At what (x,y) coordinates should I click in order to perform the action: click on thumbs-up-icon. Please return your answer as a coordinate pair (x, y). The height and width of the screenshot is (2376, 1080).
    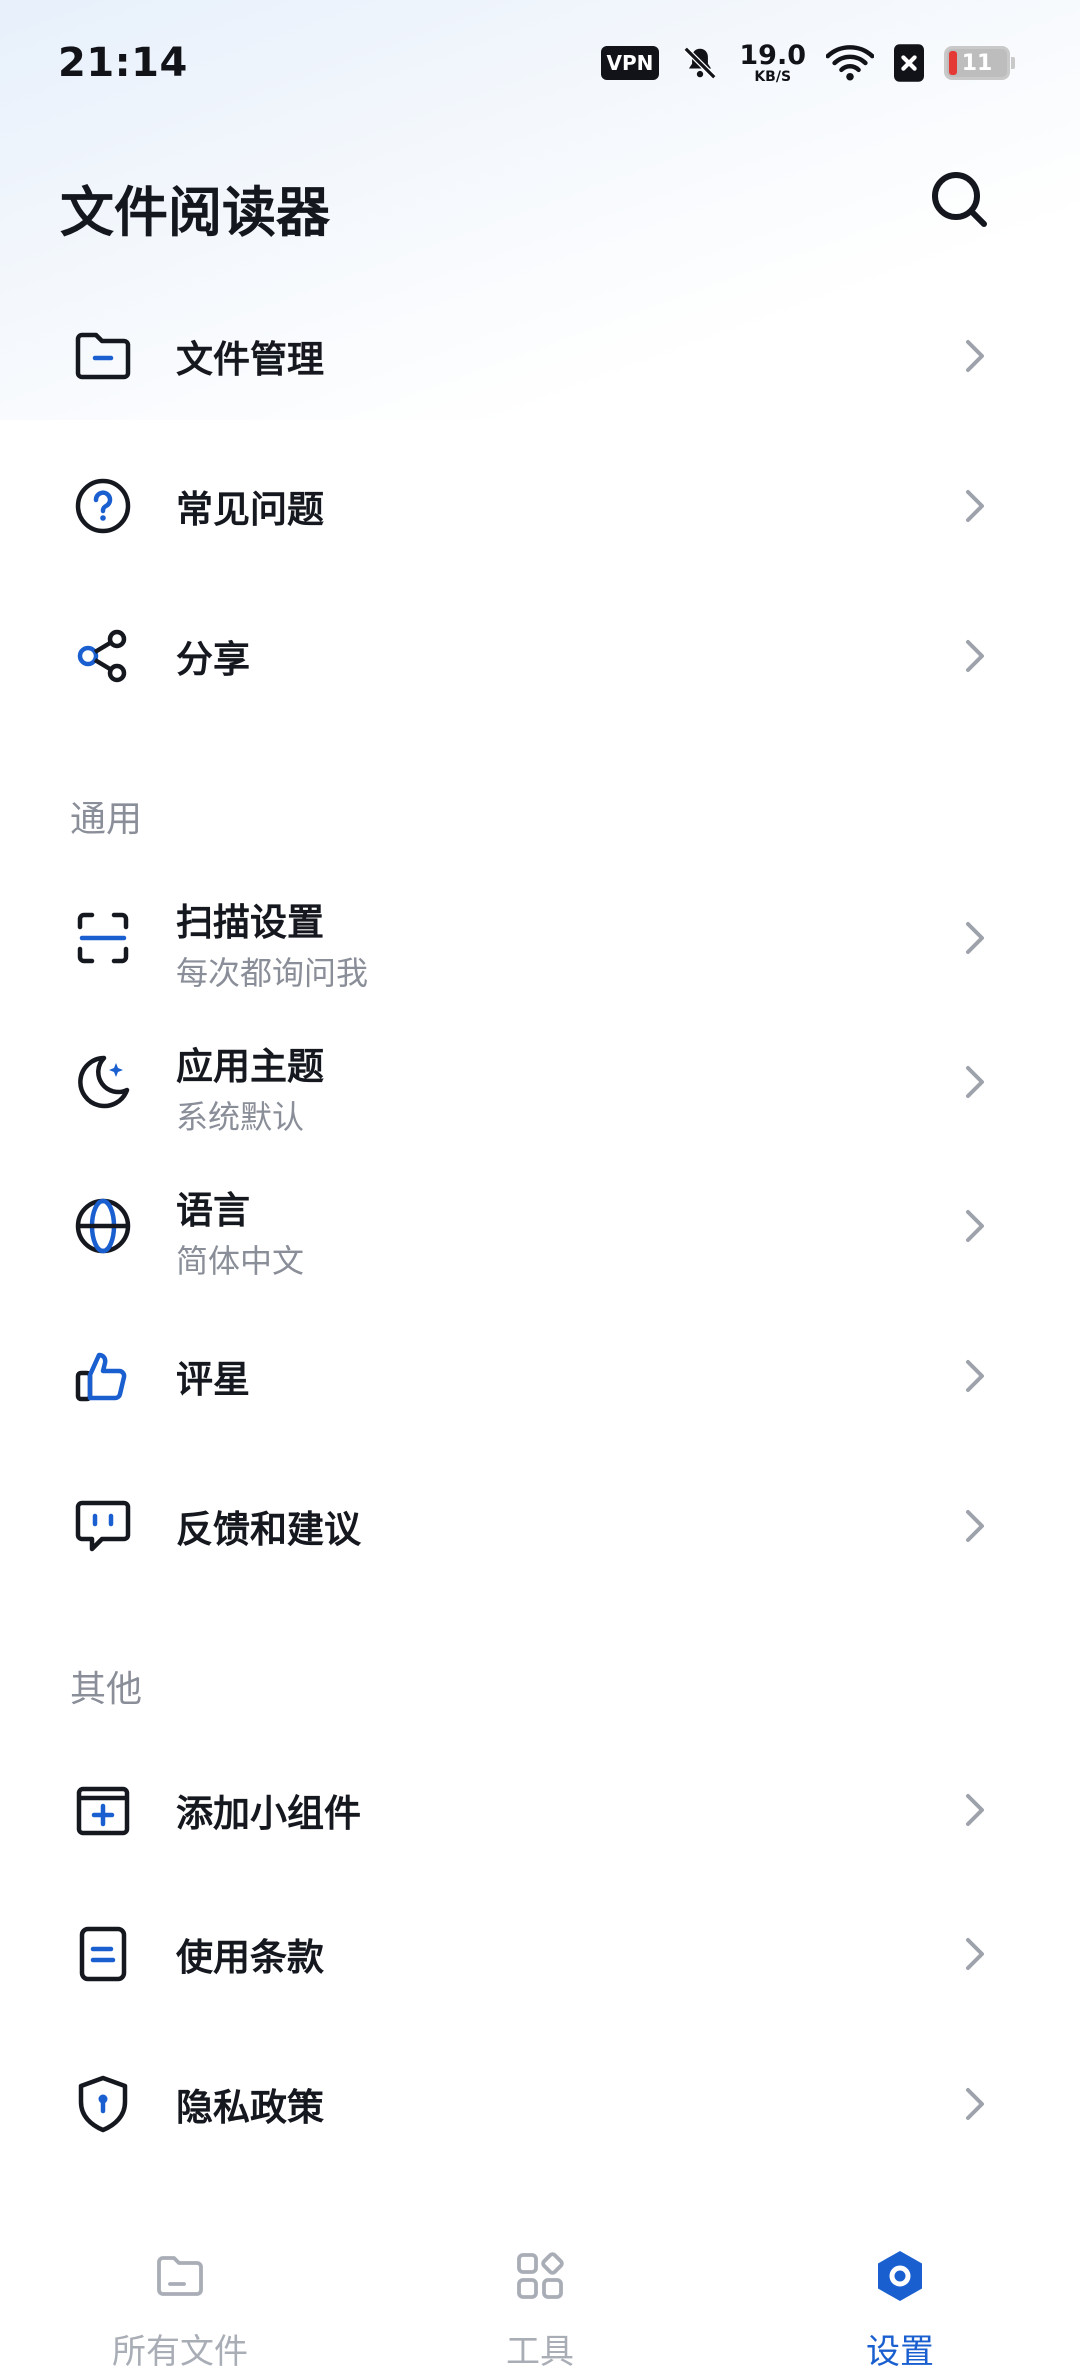
    Looking at the image, I should click on (101, 1377).